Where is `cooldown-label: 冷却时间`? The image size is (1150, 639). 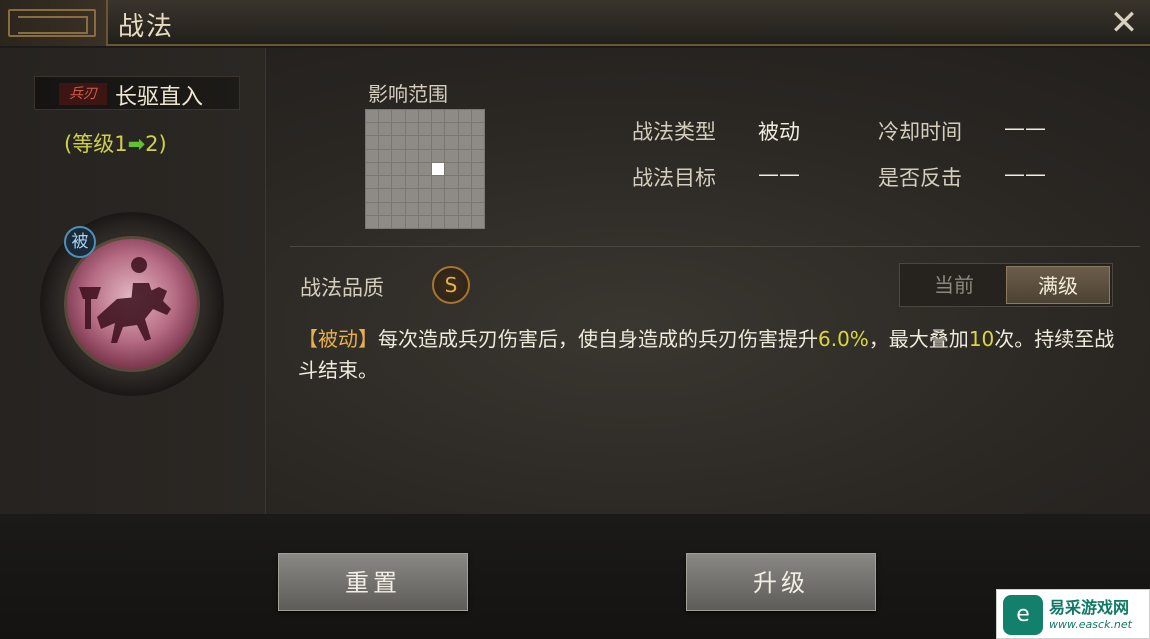 cooldown-label: 冷却时间 is located at coordinates (920, 132).